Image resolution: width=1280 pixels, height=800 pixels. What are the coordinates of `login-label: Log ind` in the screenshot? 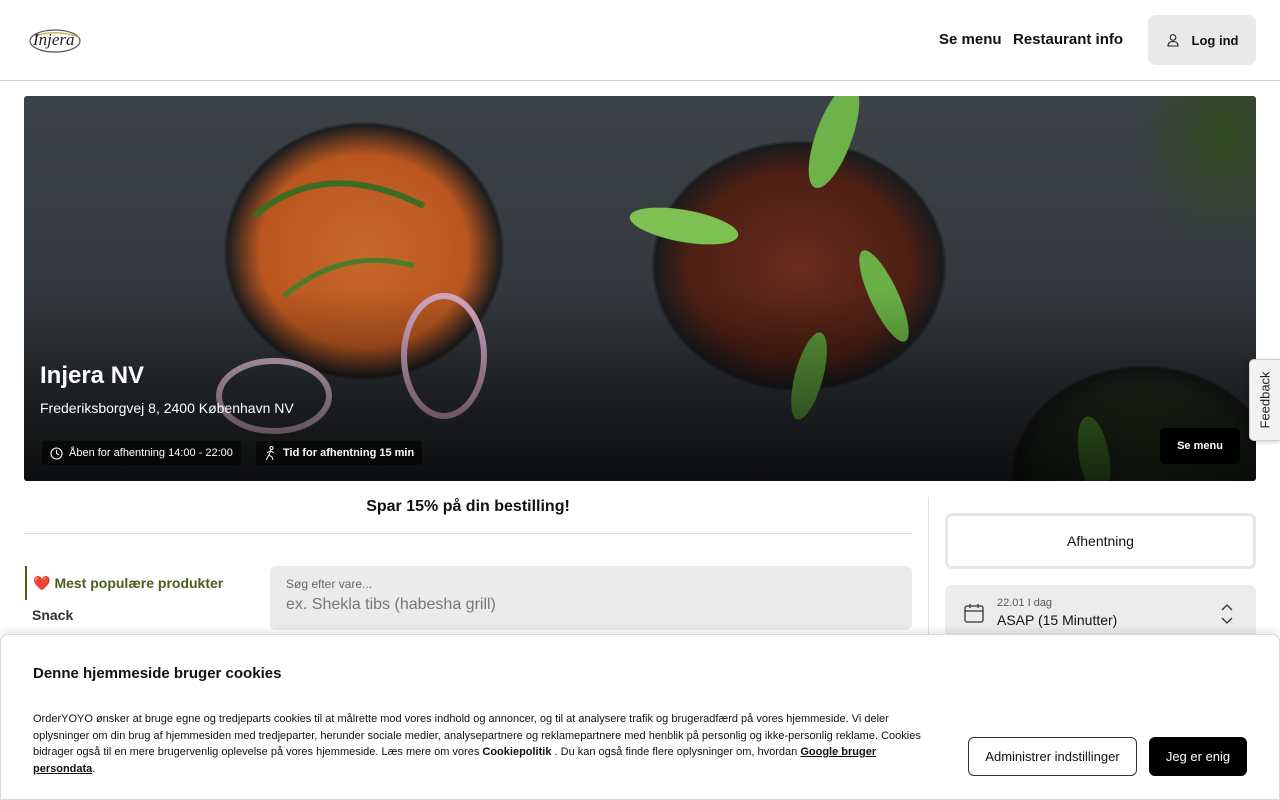 It's located at (1215, 40).